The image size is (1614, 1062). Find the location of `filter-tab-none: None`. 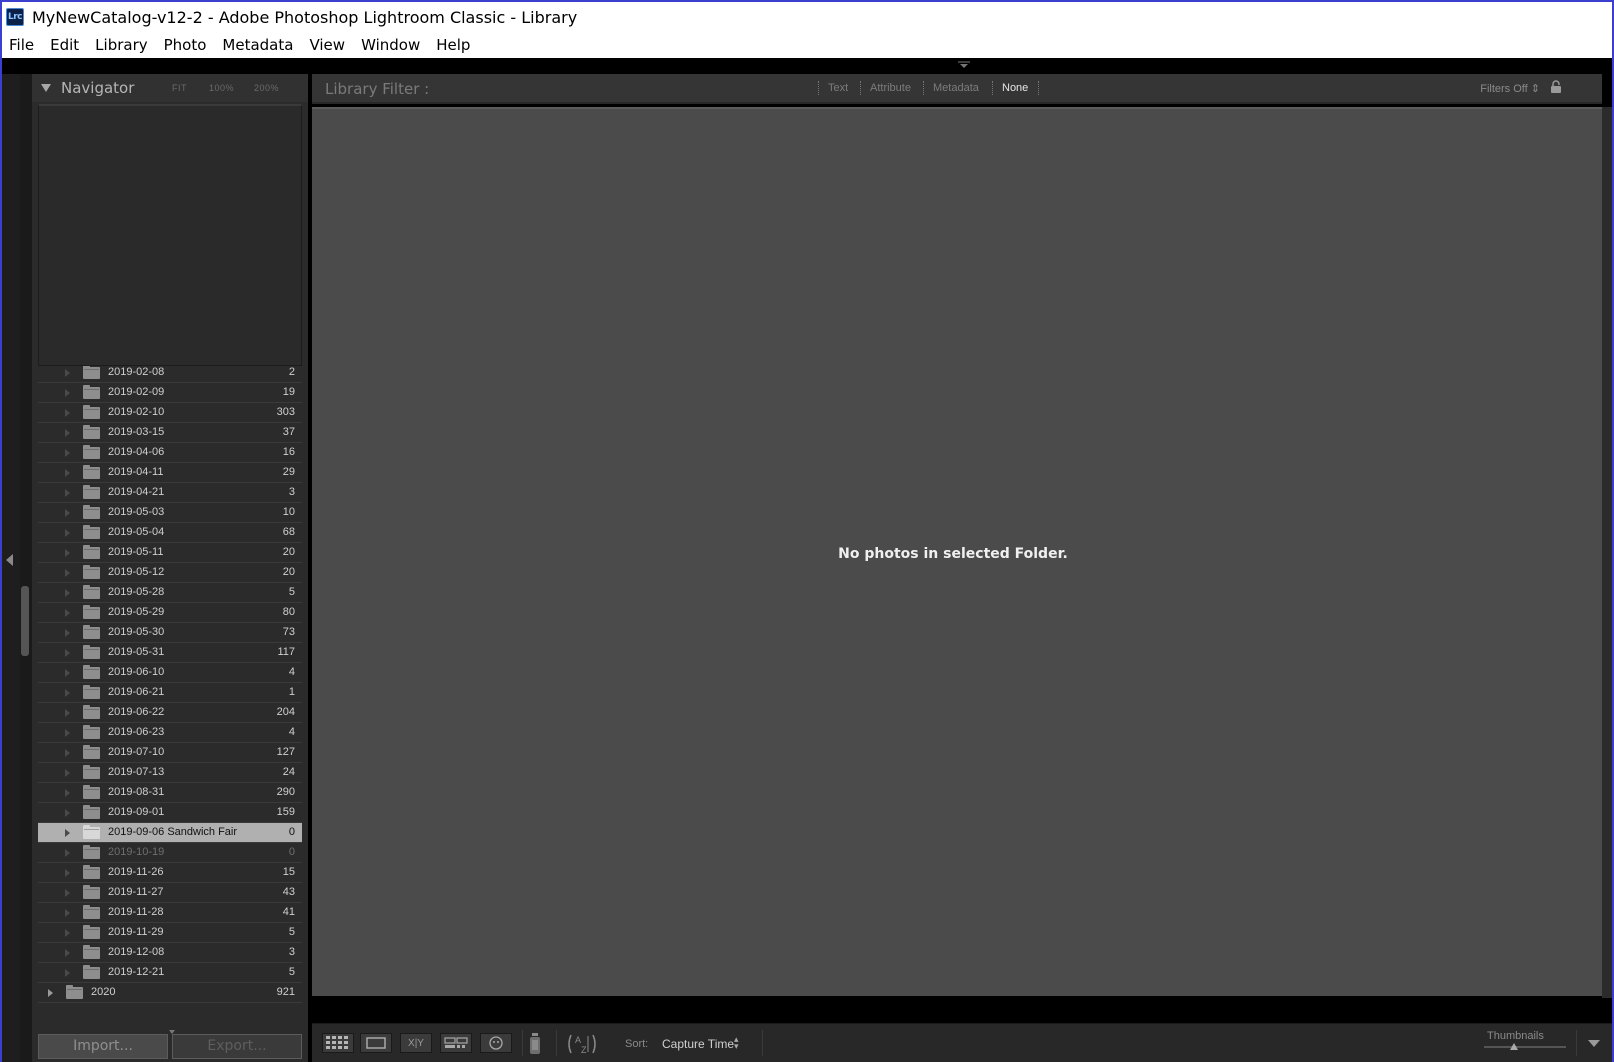

filter-tab-none: None is located at coordinates (1015, 88).